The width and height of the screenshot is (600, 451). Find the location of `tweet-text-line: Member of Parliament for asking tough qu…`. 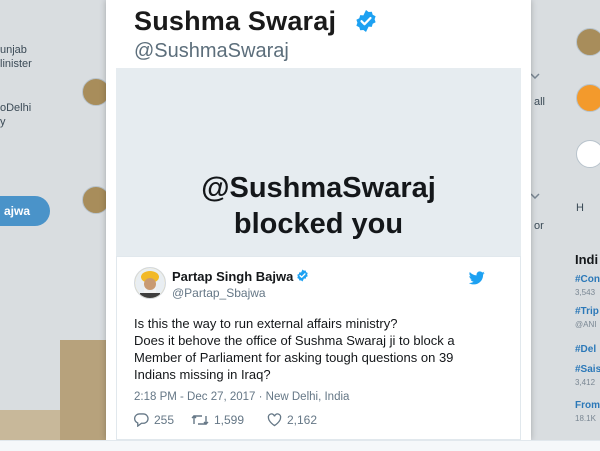

tweet-text-line: Member of Parliament for asking tough qu… is located at coordinates (294, 357).